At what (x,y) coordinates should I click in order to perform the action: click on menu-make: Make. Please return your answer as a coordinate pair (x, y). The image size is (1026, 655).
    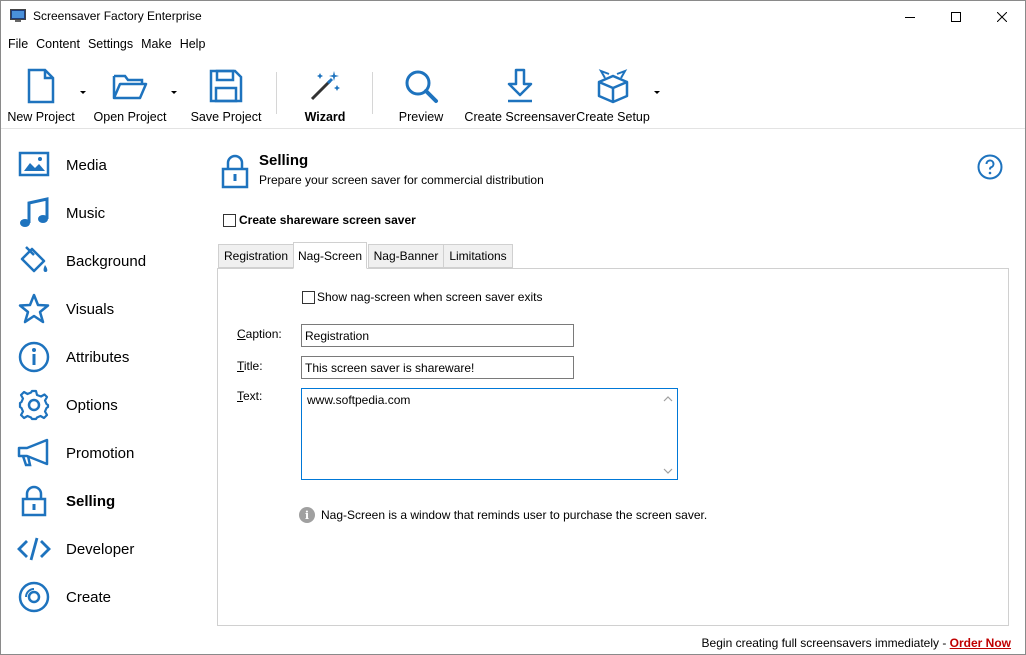
    Looking at the image, I should click on (156, 44).